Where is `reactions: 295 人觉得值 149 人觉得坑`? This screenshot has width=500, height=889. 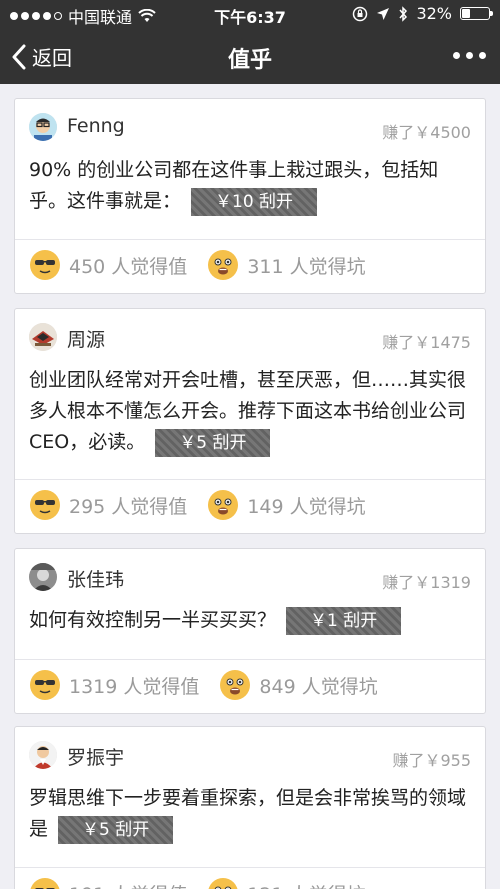
reactions: 295 人觉得值 149 人觉得坑 is located at coordinates (207, 505).